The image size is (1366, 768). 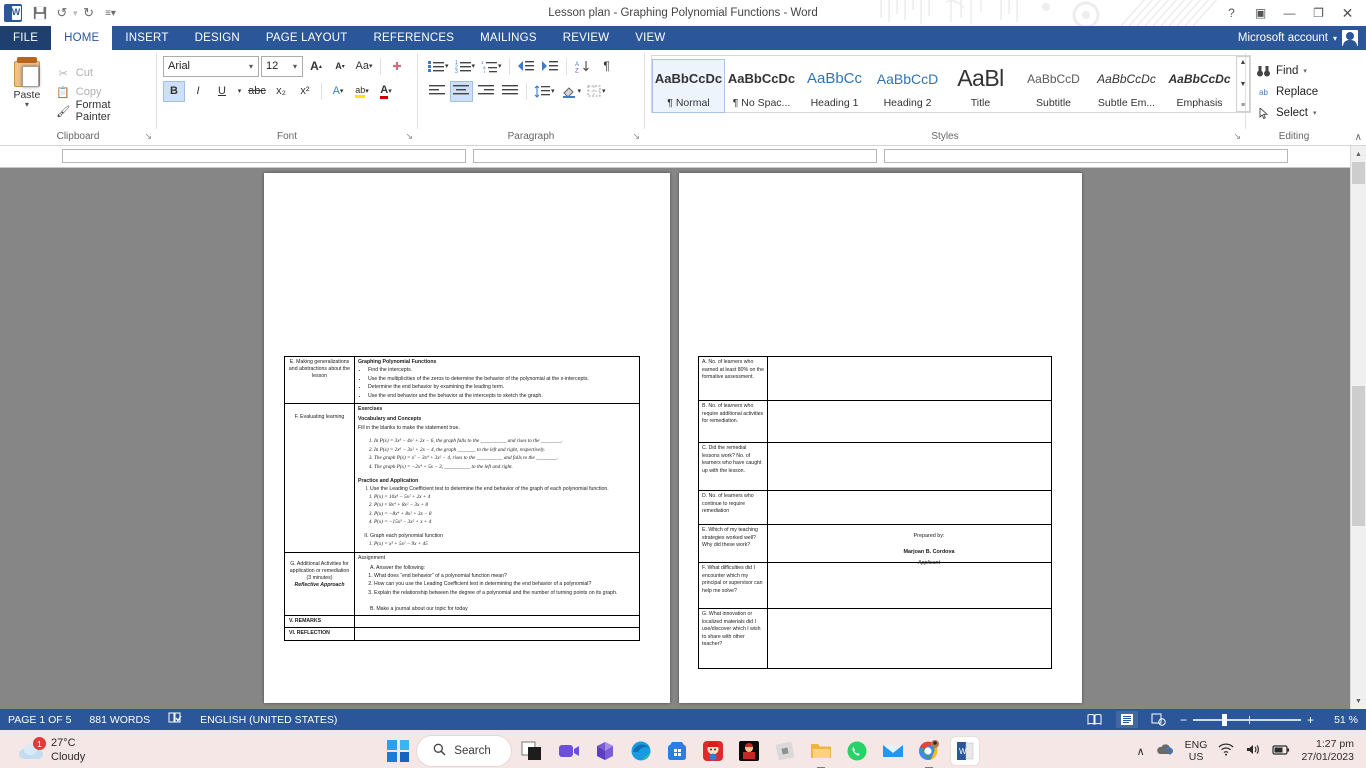 What do you see at coordinates (1196, 751) in the screenshot?
I see `language-indicator: ENG US` at bounding box center [1196, 751].